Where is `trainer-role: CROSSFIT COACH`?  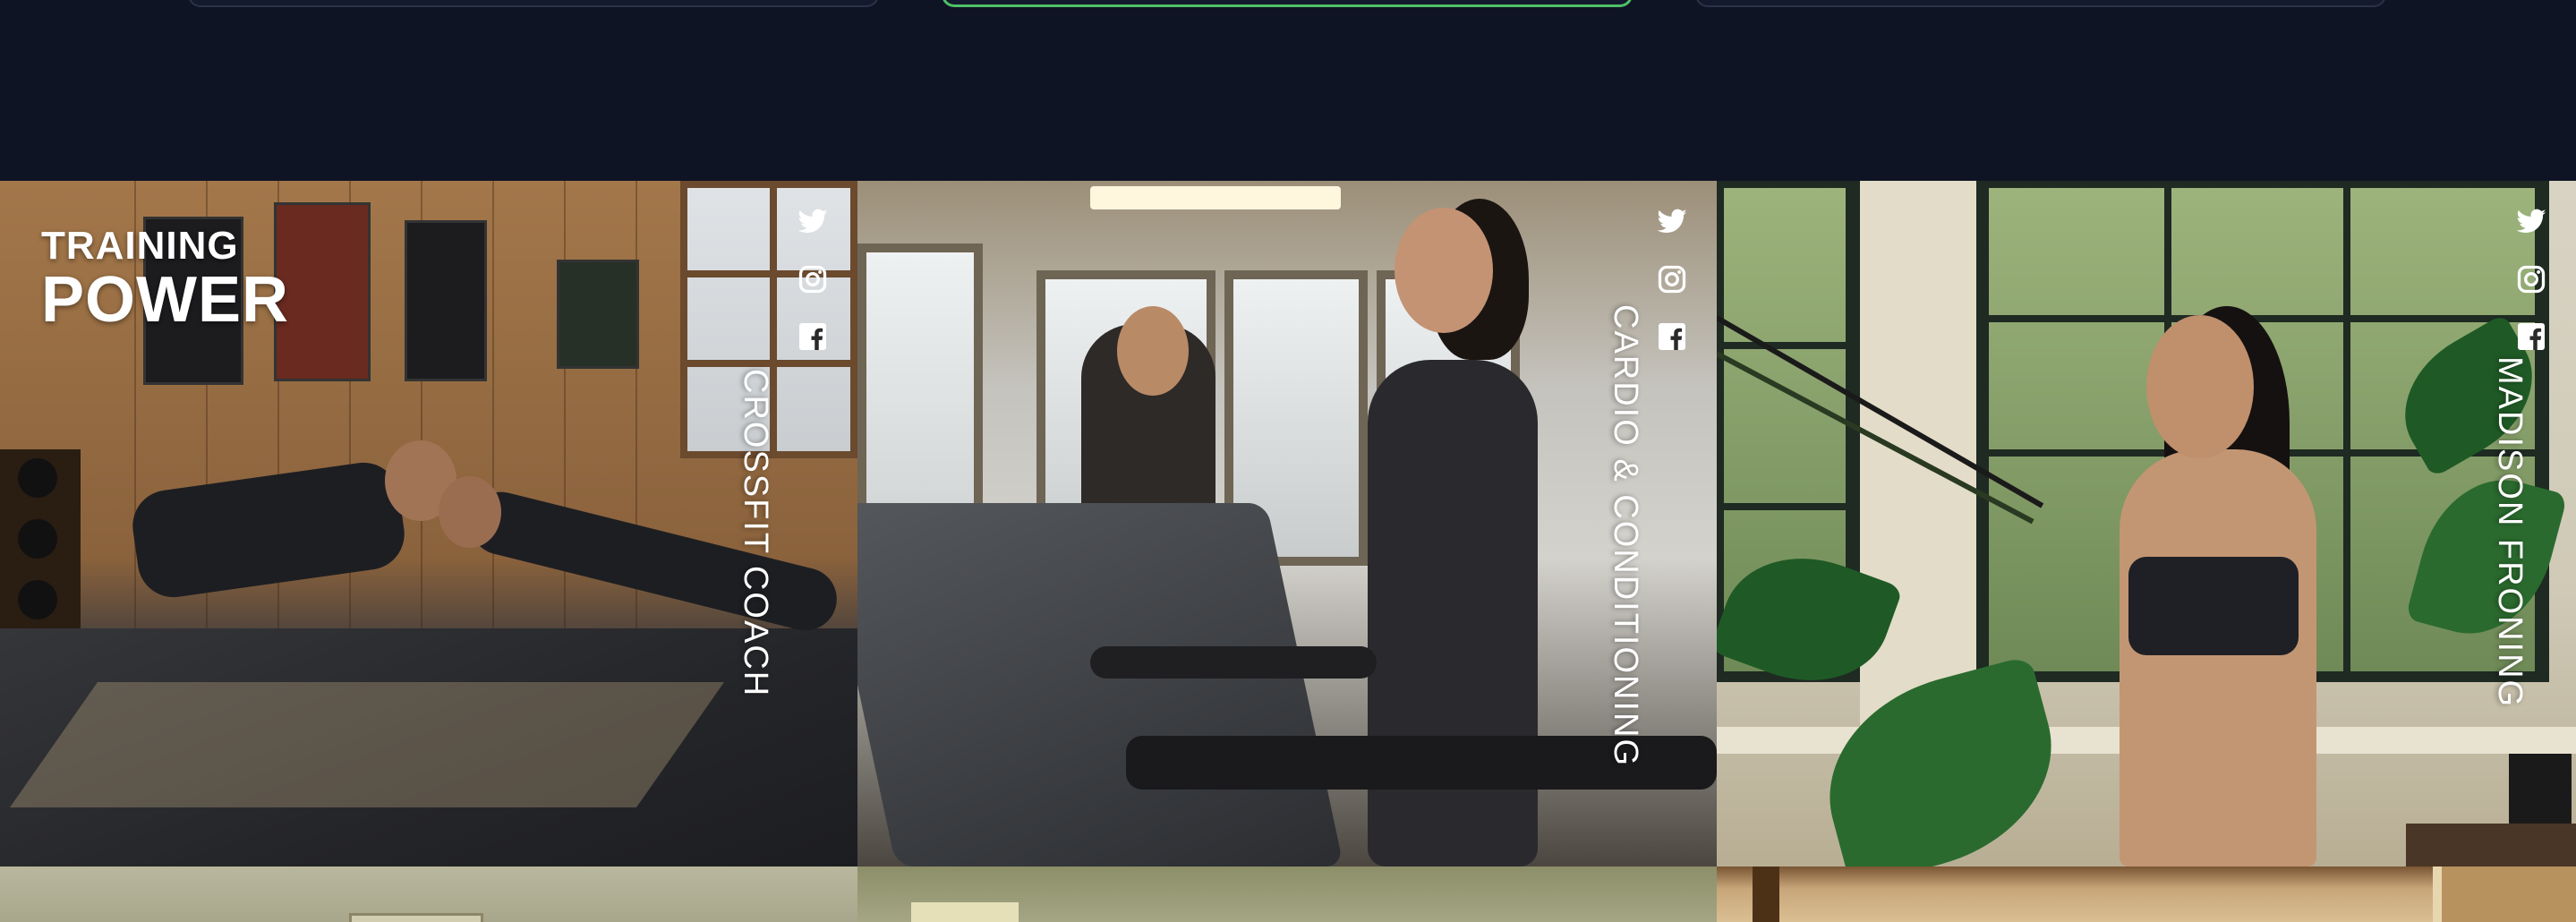
trainer-role: CROSSFIT COACH is located at coordinates (753, 524).